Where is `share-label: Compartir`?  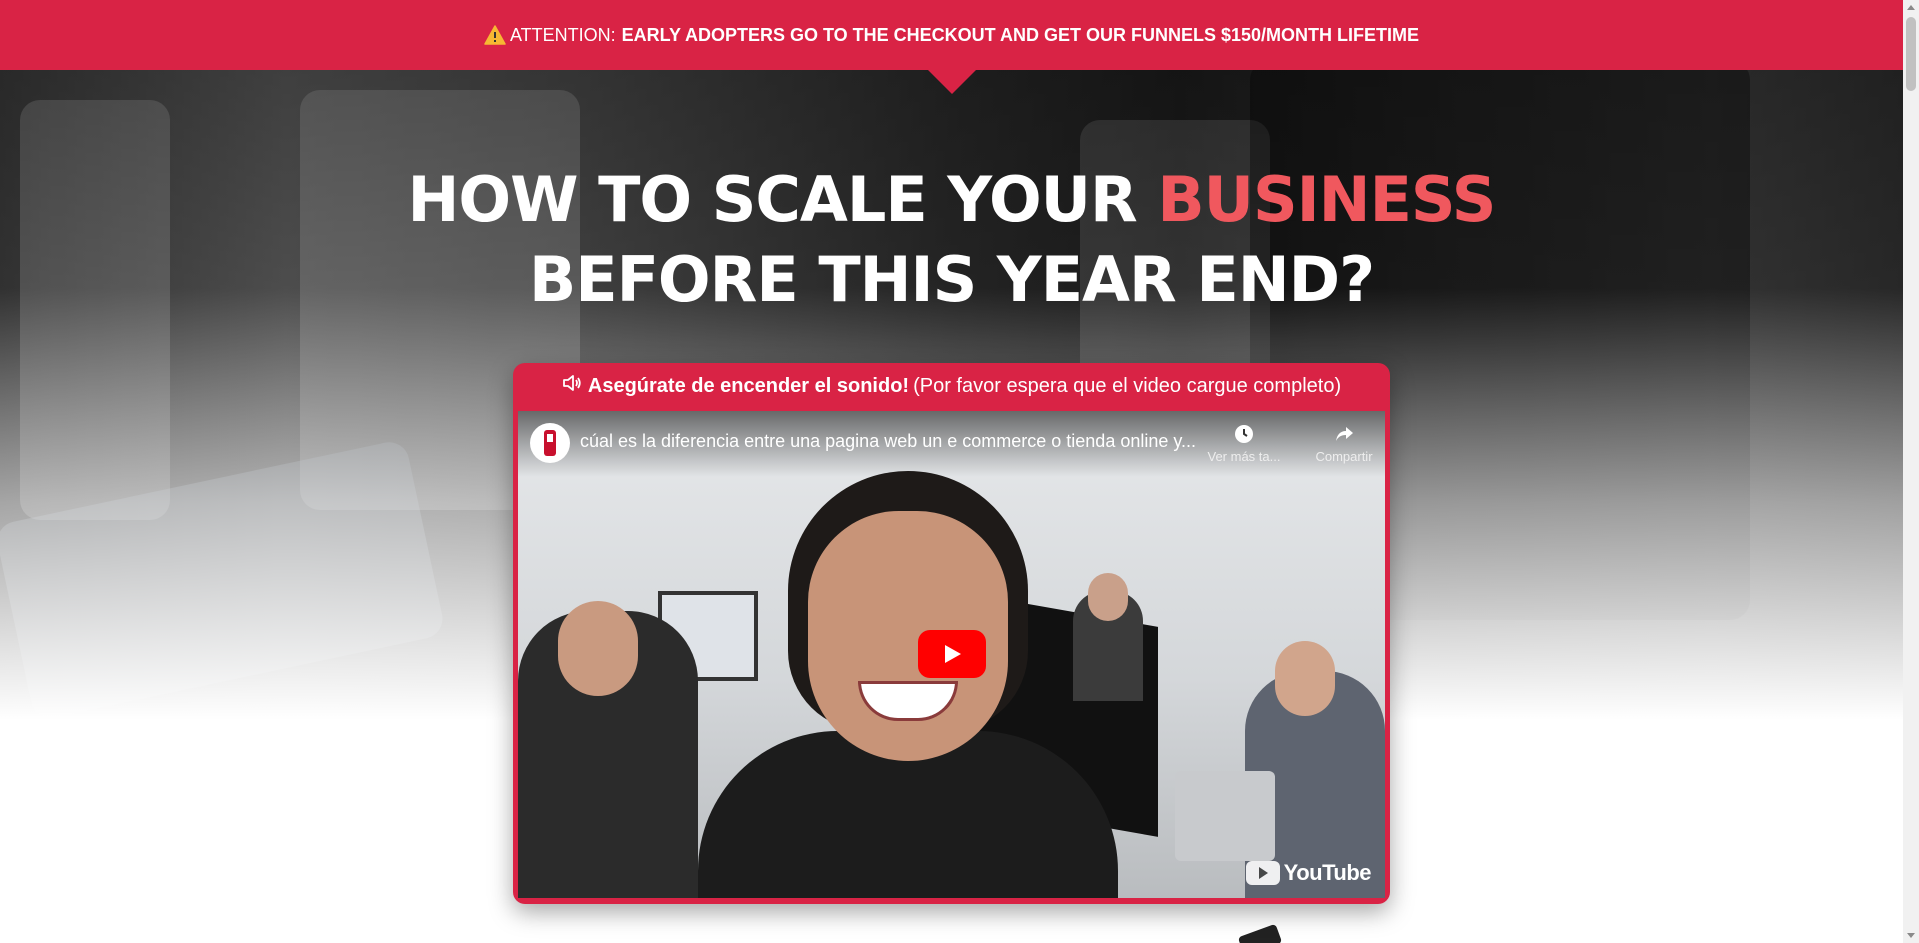
share-label: Compartir is located at coordinates (1344, 456).